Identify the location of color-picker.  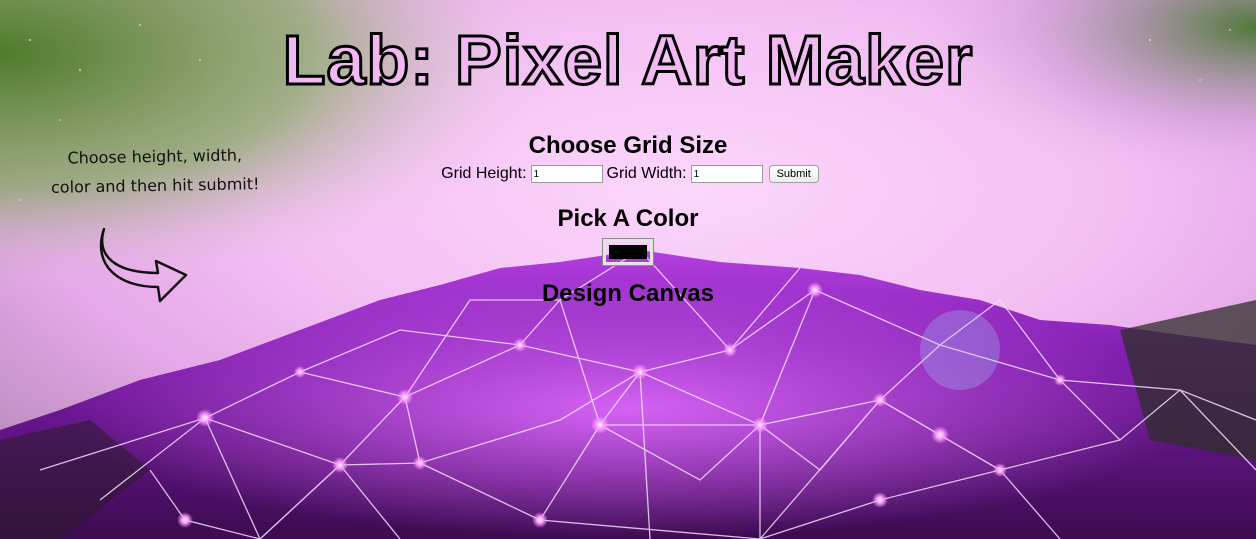
(628, 252).